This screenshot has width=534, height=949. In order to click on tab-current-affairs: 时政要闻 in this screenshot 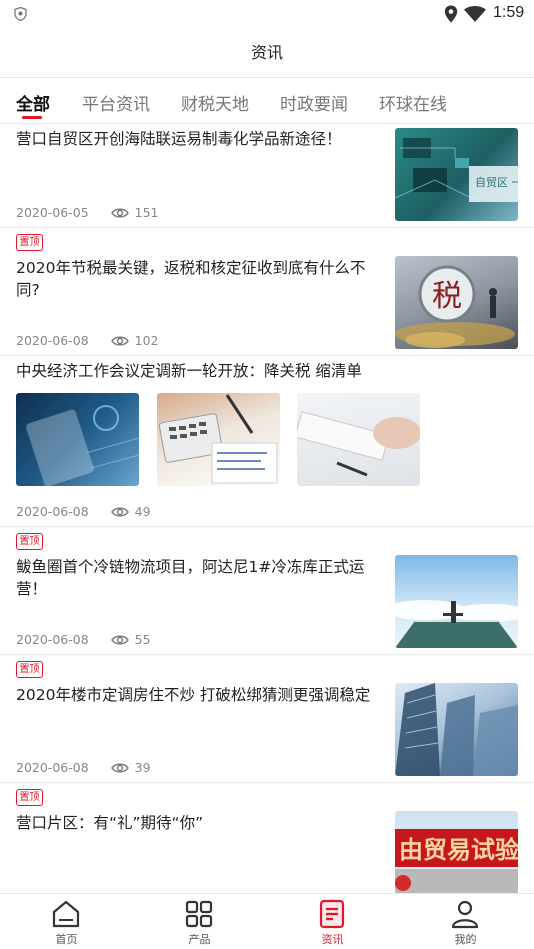, I will do `click(314, 102)`.